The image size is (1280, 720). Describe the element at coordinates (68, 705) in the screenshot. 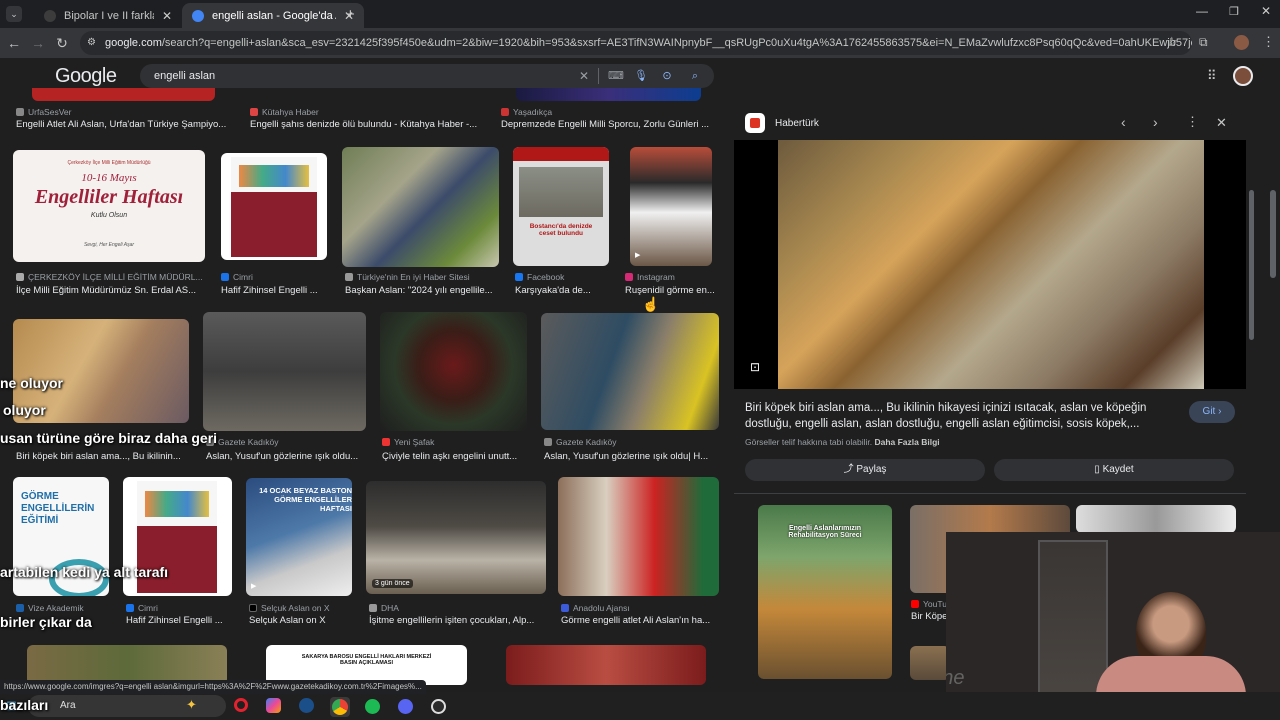

I see `taskbar-search-text: Ara` at that location.